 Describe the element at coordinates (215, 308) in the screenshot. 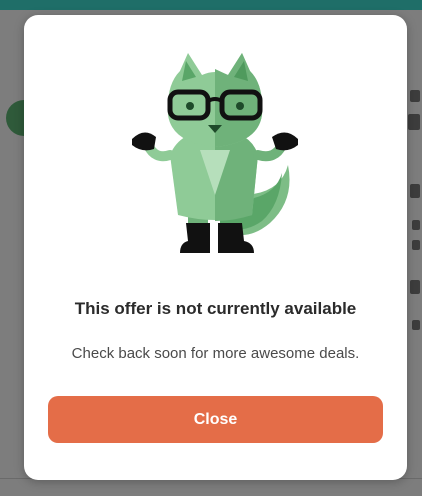

I see `modal-title: This offer is not currently available` at that location.